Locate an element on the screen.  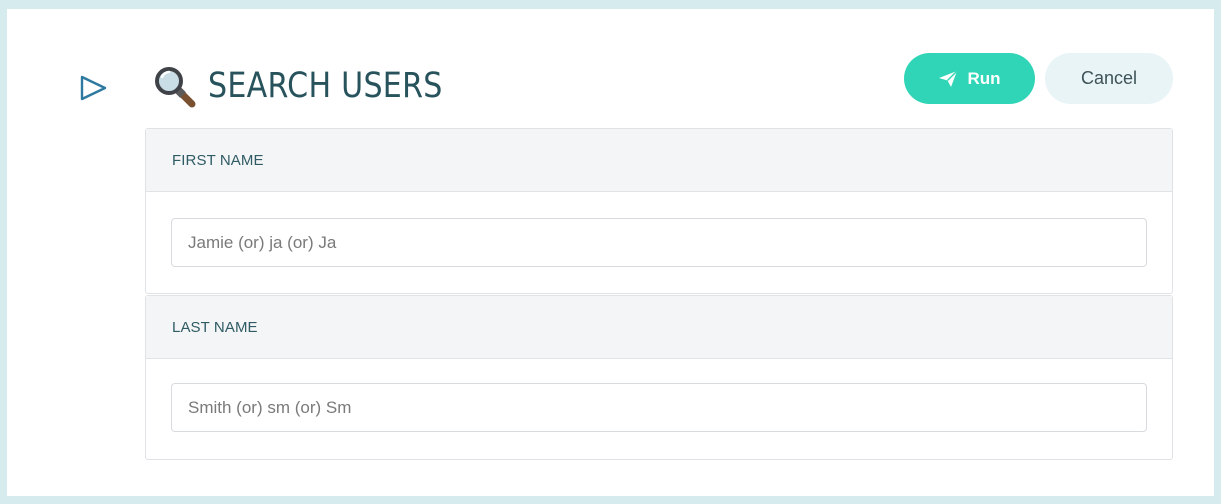
first-name-label: FIRST NAME is located at coordinates (659, 160).